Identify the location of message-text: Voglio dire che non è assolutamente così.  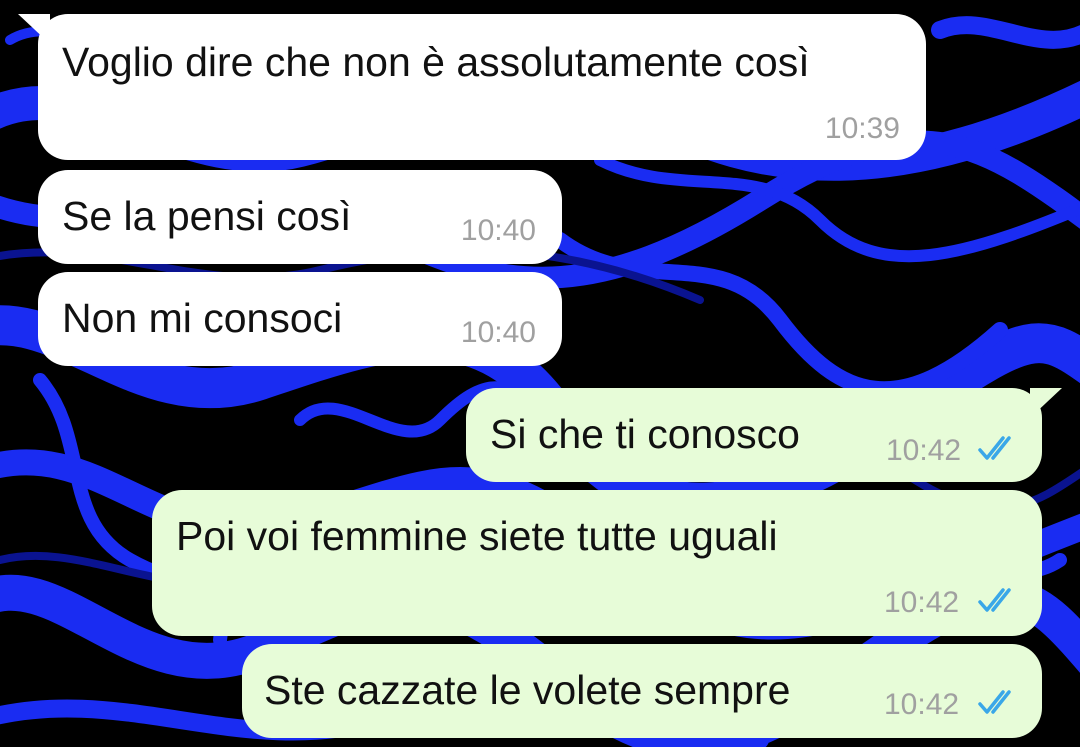
(436, 62).